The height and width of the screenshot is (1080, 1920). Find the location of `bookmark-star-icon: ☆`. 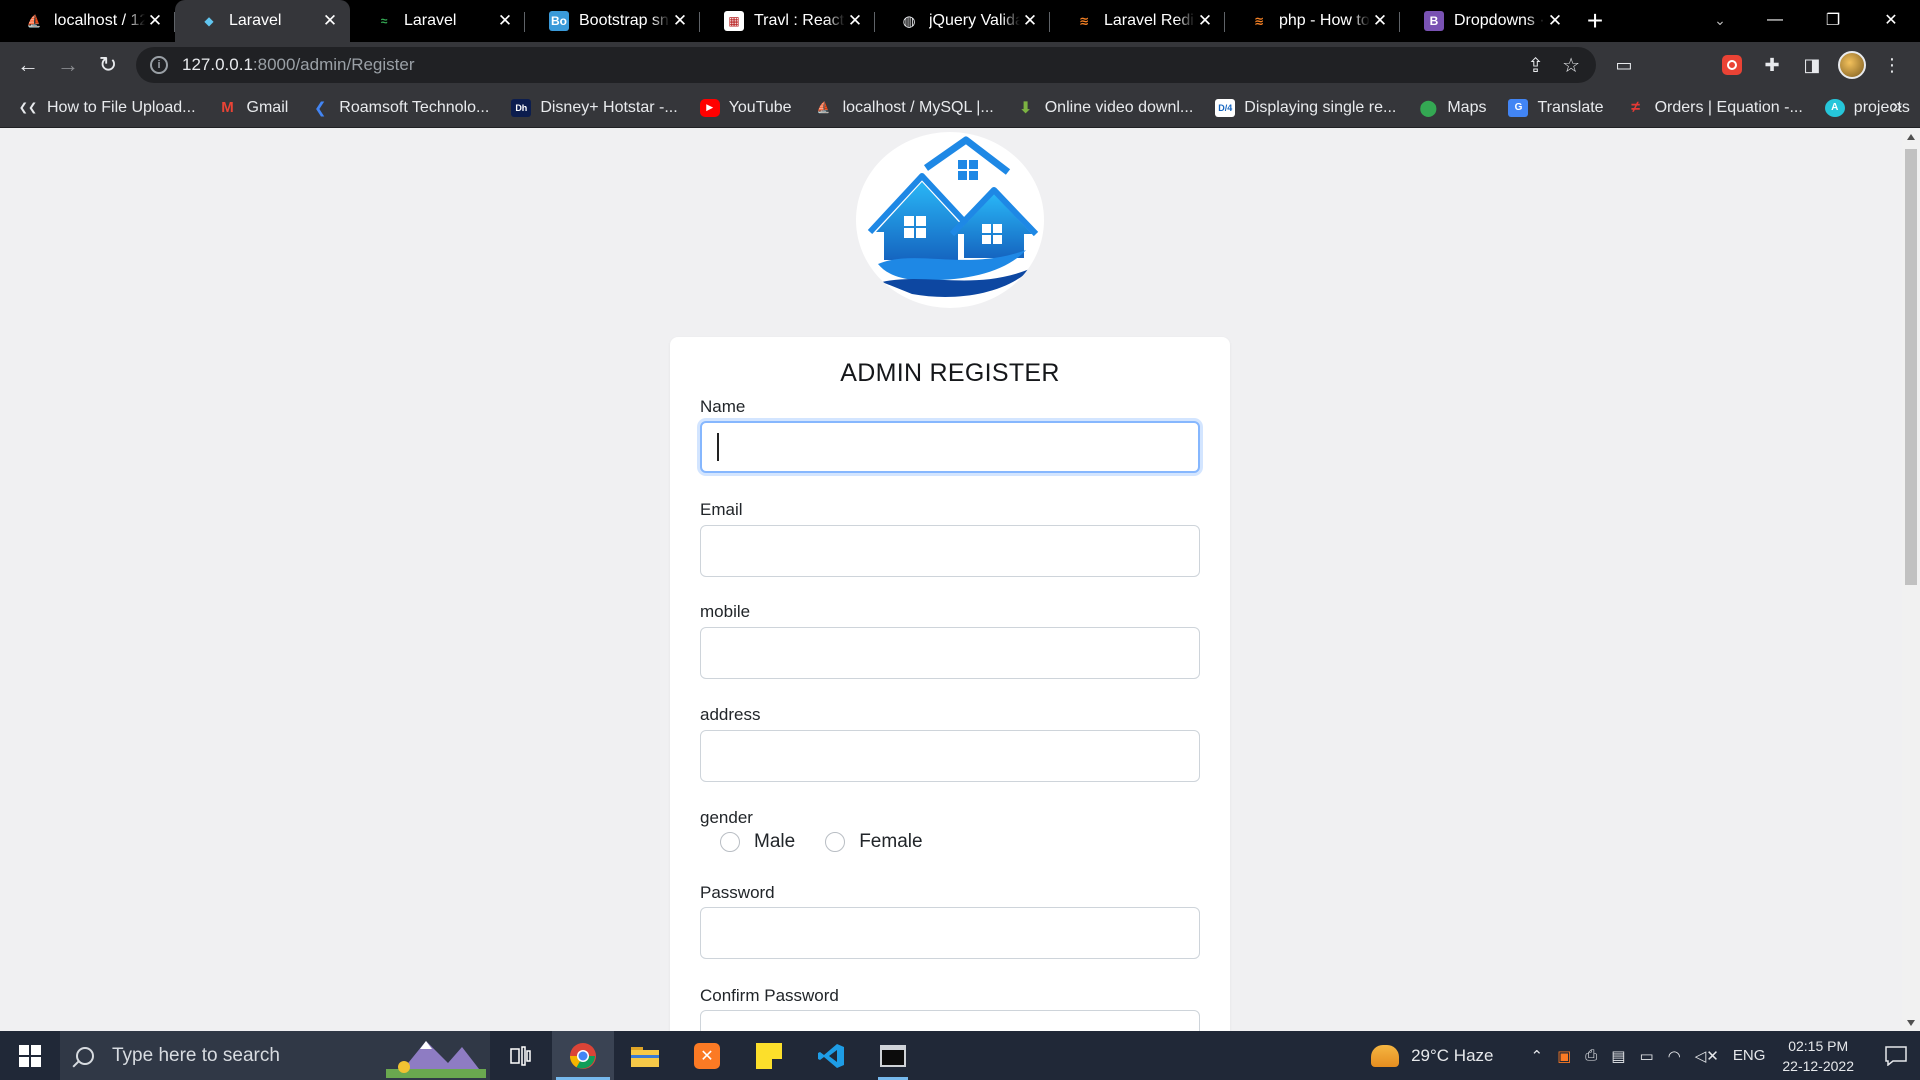

bookmark-star-icon: ☆ is located at coordinates (1571, 65).